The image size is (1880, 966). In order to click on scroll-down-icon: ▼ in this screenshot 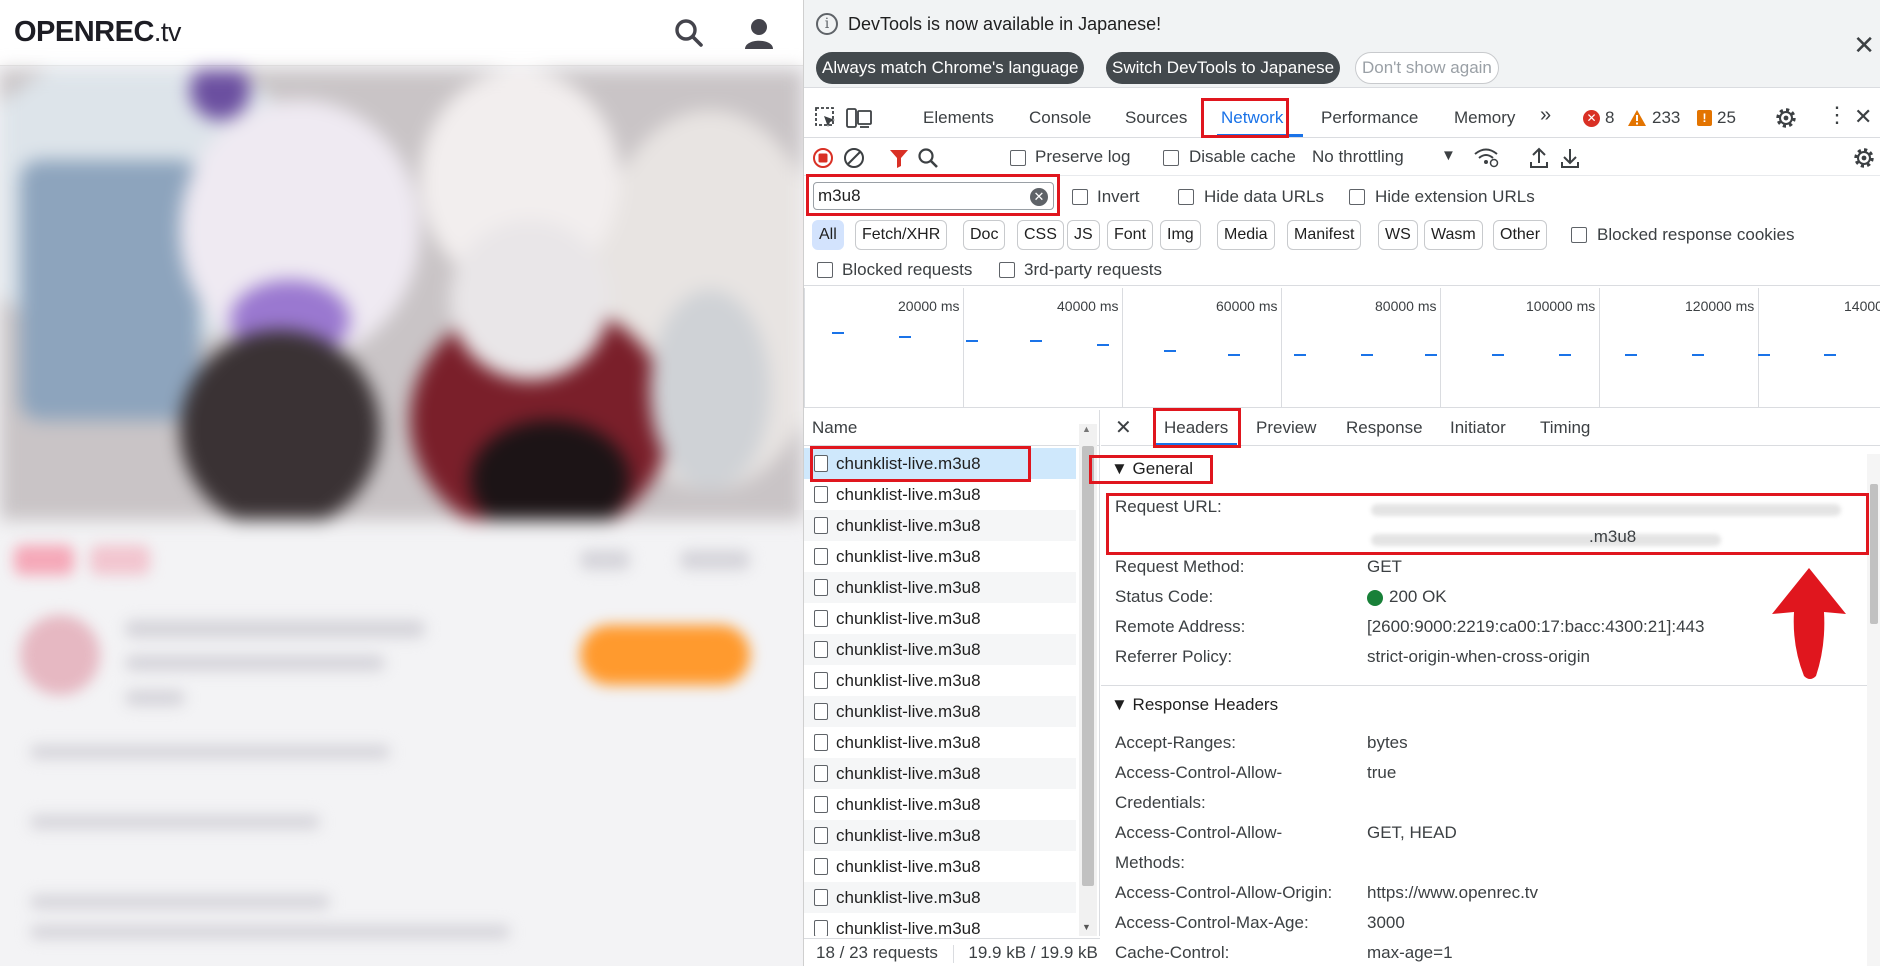, I will do `click(1086, 927)`.